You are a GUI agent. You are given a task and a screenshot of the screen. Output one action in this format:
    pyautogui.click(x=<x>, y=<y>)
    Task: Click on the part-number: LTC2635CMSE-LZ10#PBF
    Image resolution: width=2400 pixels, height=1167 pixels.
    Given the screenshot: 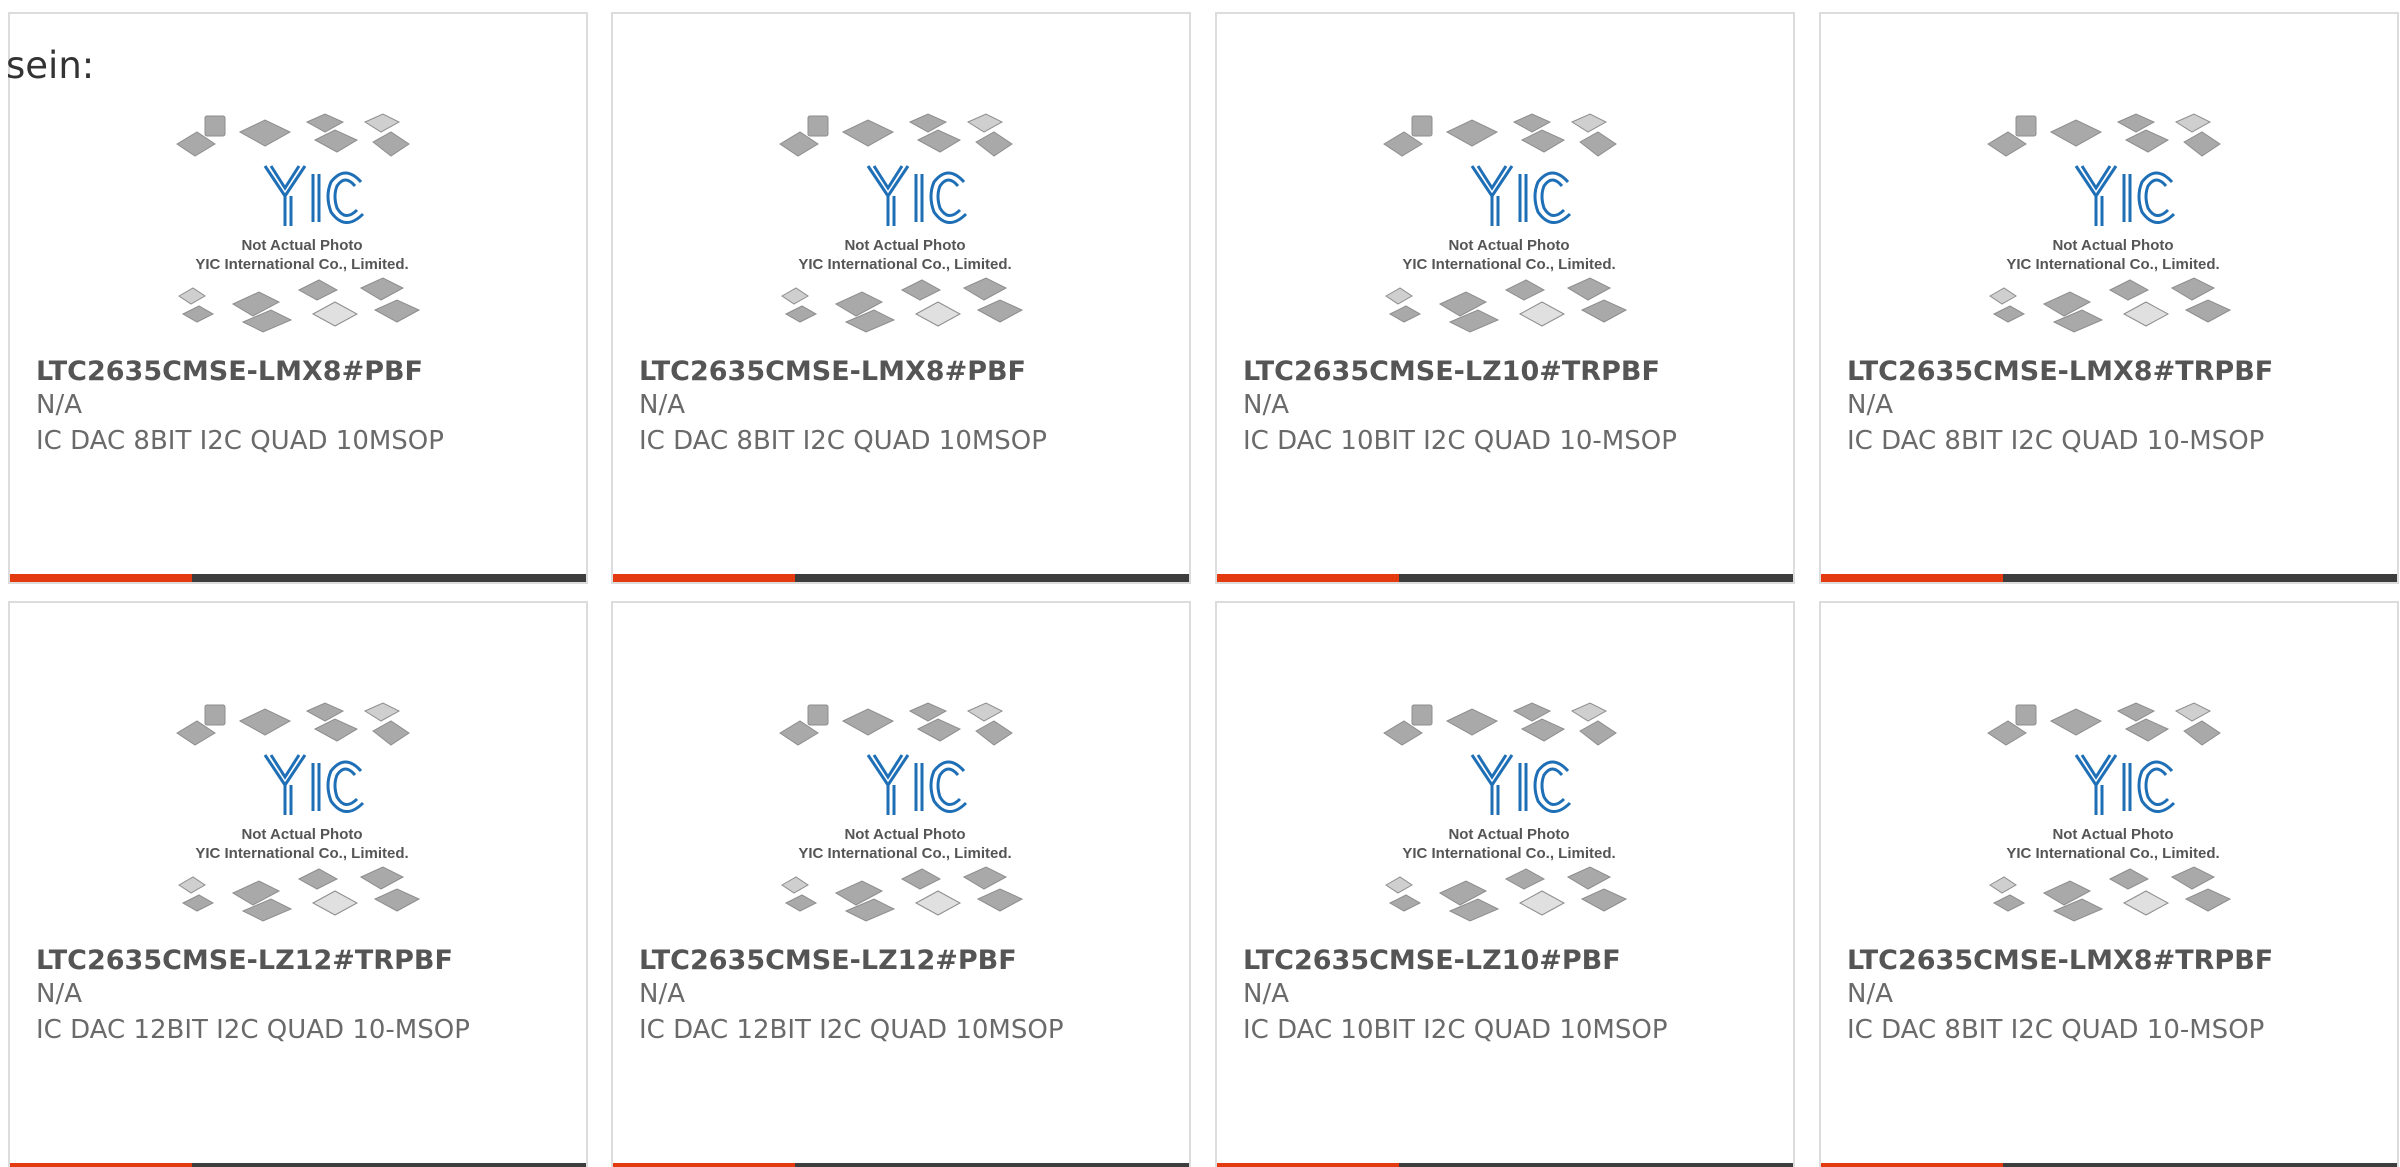 What is the action you would take?
    pyautogui.click(x=1432, y=960)
    